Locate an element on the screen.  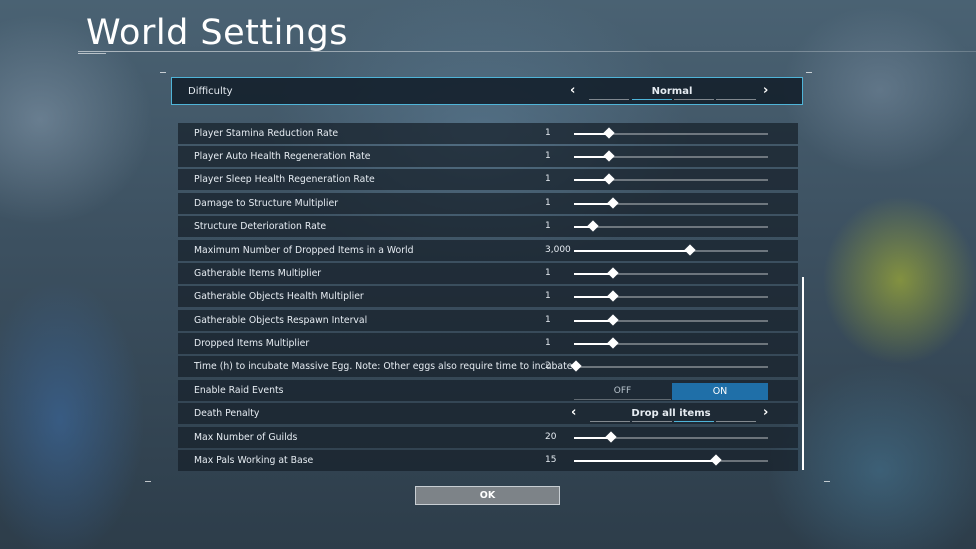
setting-row: Player Stamina Reduction Rate 1 is located at coordinates (488, 133).